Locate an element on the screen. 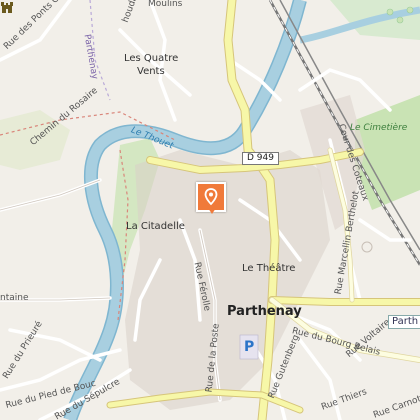 The height and width of the screenshot is (420, 420). castle-icon is located at coordinates (7, 7).